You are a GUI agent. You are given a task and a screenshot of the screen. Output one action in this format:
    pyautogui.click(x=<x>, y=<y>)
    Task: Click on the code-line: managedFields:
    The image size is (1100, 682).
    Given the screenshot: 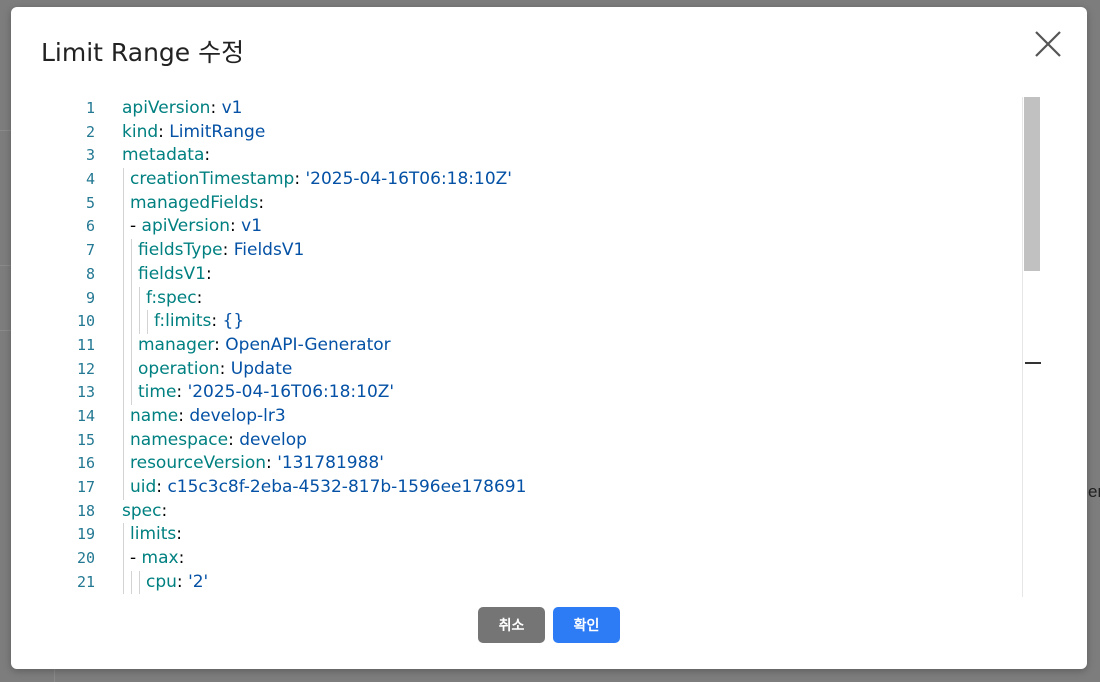 What is the action you would take?
    pyautogui.click(x=572, y=203)
    